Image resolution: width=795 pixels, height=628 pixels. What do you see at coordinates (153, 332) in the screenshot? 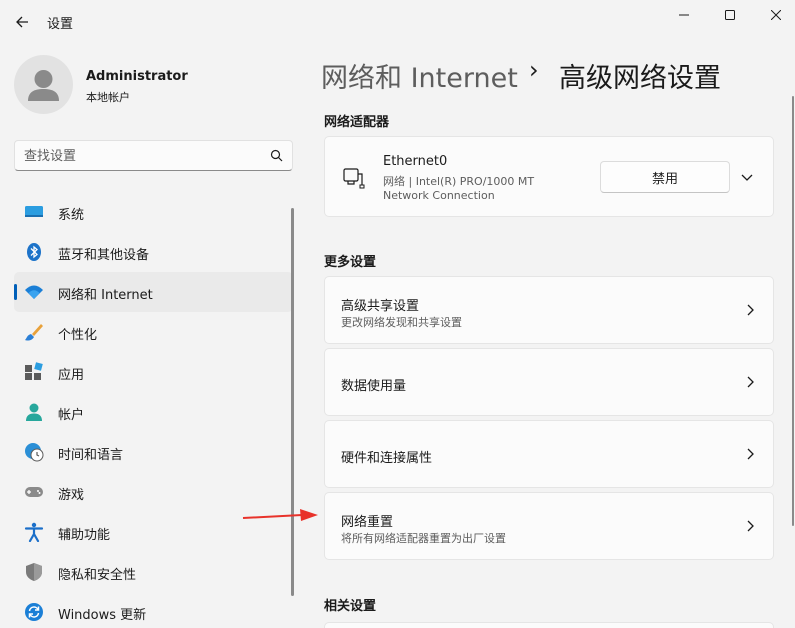
I see `sidebar-item-personalization: 个性化` at bounding box center [153, 332].